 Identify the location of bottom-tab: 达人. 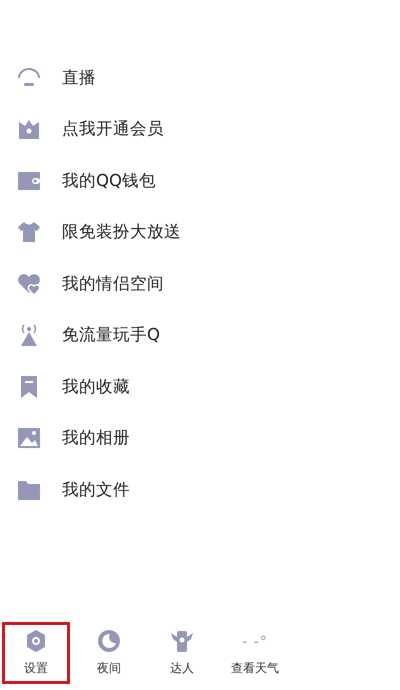
(182, 653).